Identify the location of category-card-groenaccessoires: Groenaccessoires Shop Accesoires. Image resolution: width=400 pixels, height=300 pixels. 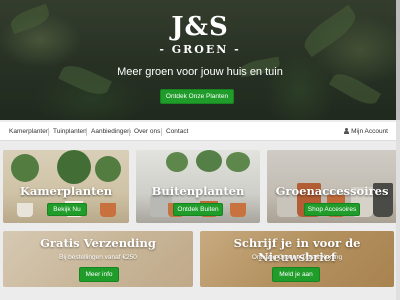
(332, 186).